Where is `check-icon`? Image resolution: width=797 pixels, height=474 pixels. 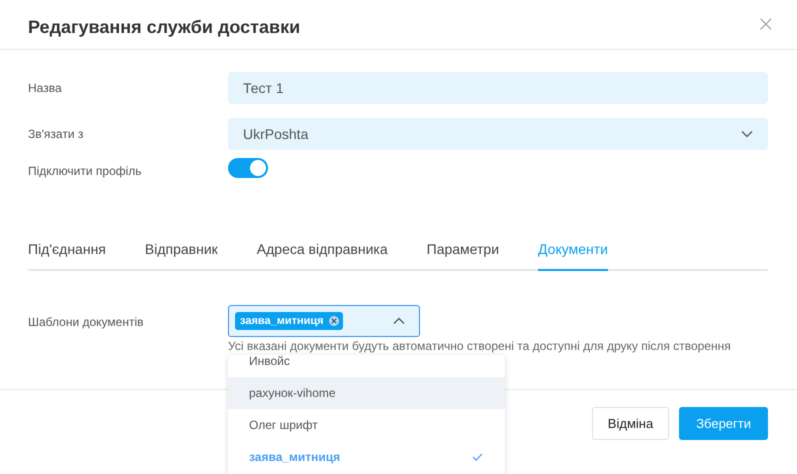
check-icon is located at coordinates (477, 457).